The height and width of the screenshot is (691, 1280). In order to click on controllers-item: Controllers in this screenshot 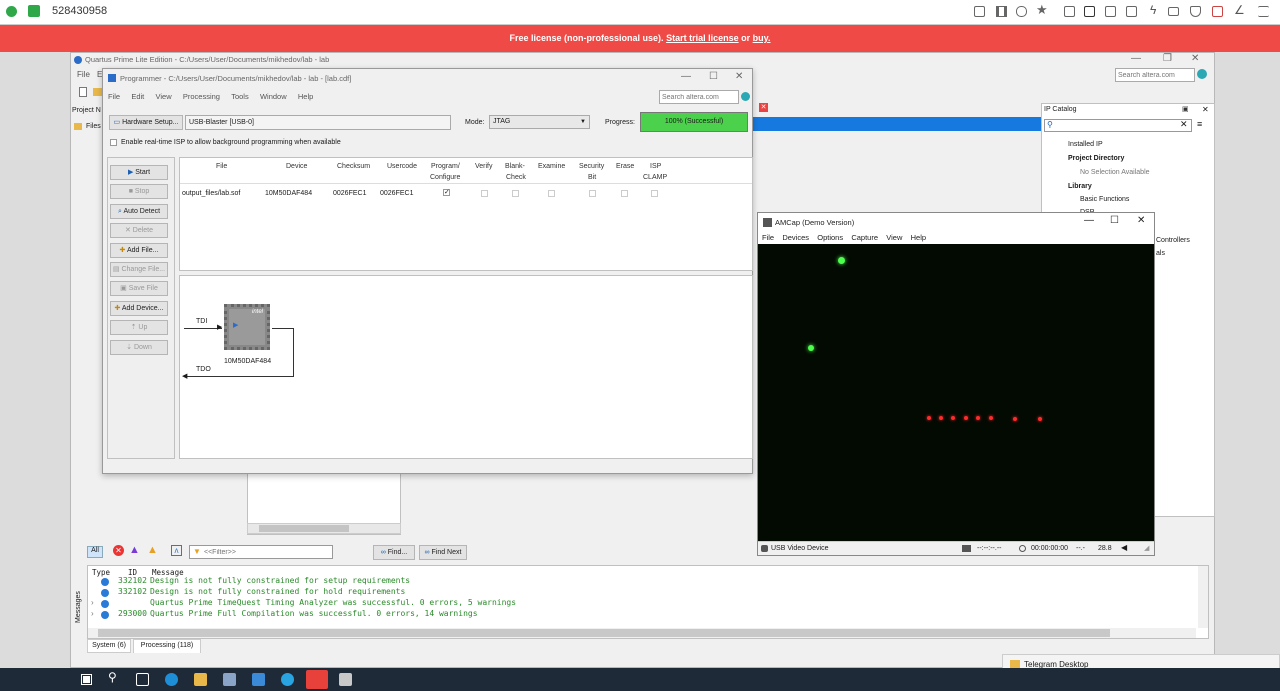, I will do `click(1173, 240)`.